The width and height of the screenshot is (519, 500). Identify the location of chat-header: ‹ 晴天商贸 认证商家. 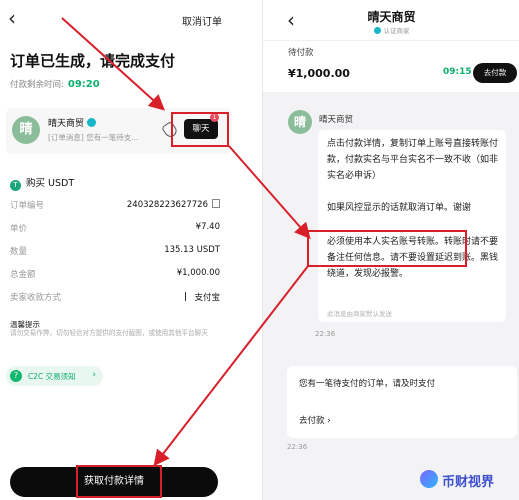
(391, 20).